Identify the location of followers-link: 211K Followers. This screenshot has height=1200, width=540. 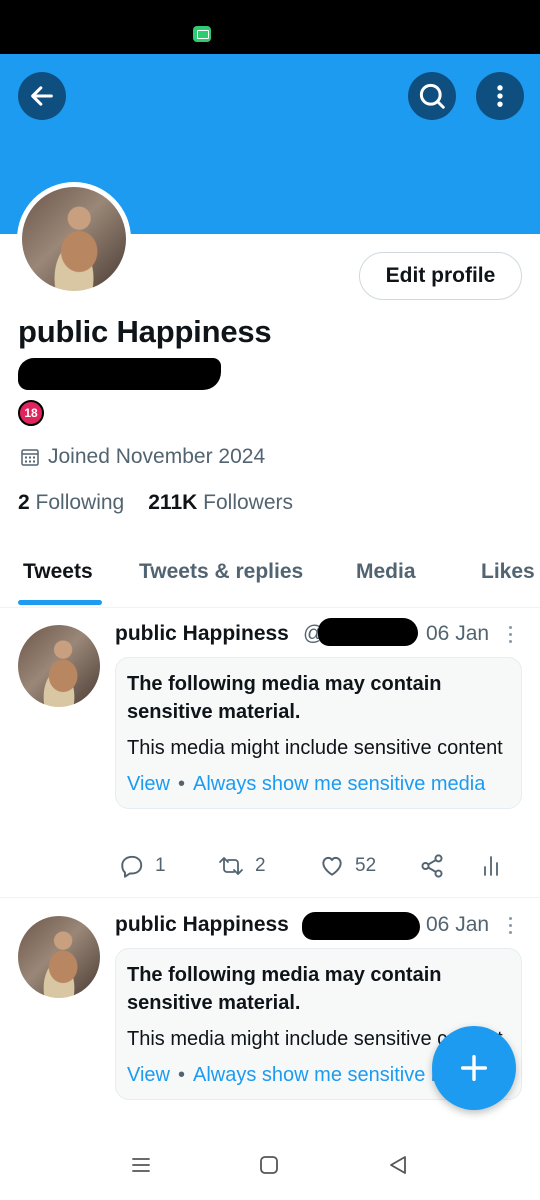
(220, 503).